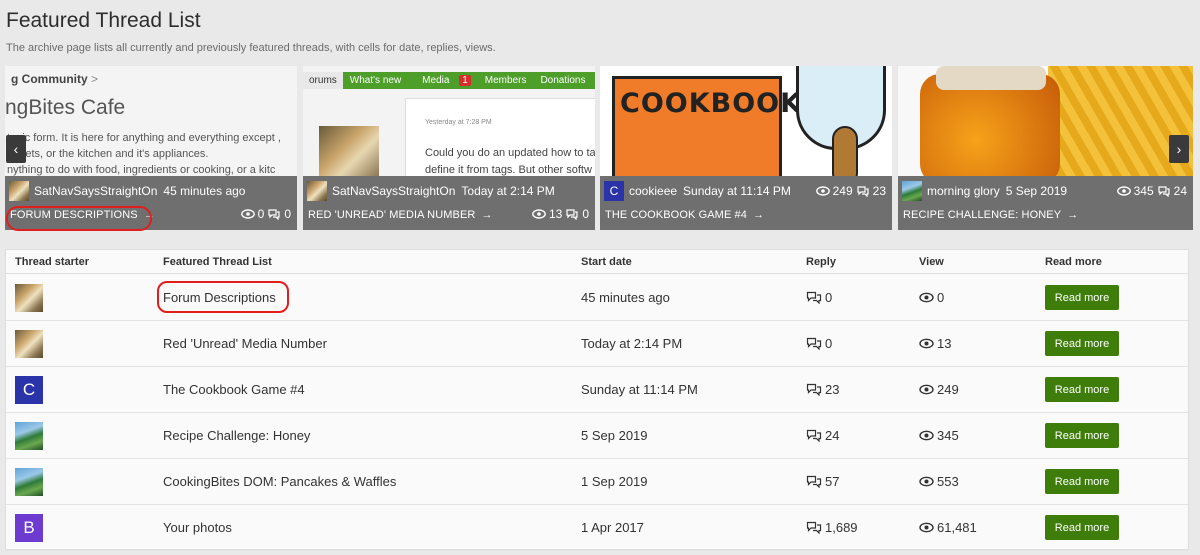 This screenshot has height=555, width=1200. Describe the element at coordinates (204, 191) in the screenshot. I see `slide-date: 45 minutes ago` at that location.